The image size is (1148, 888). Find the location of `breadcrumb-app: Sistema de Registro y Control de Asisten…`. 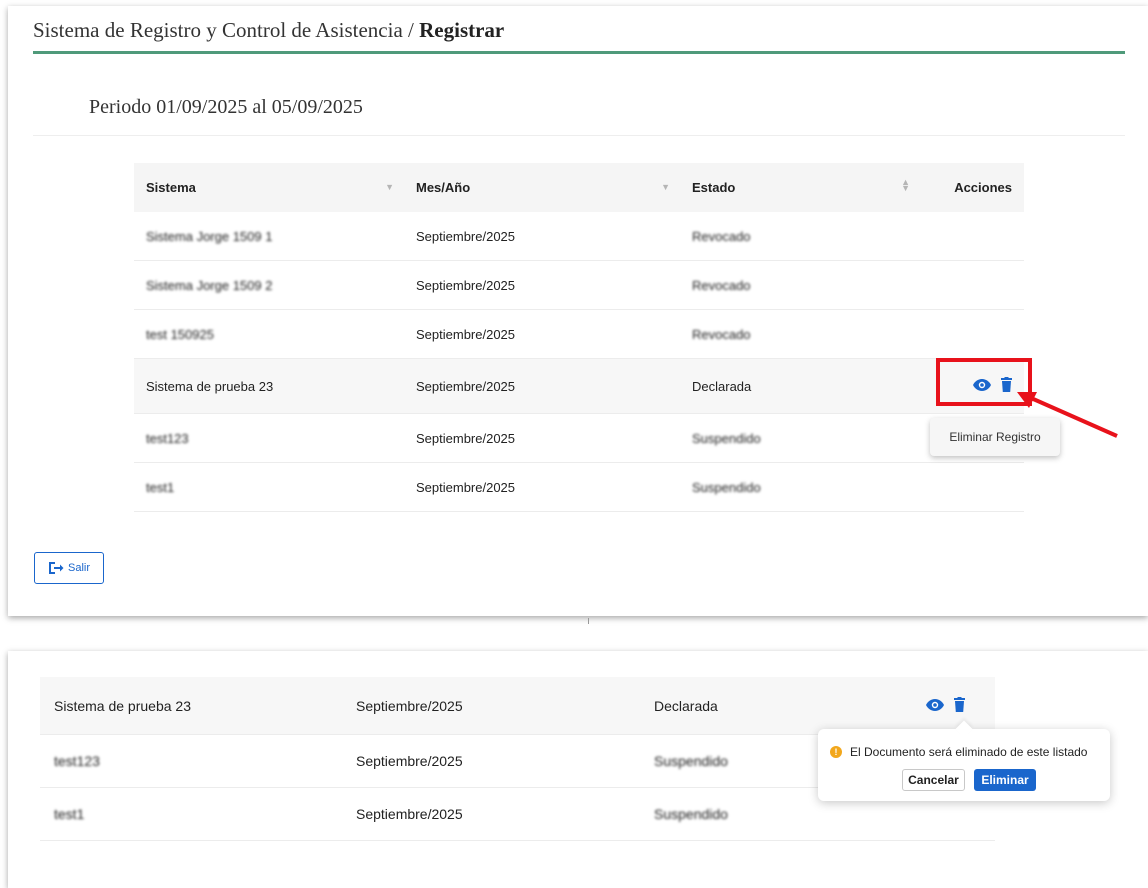

breadcrumb-app: Sistema de Registro y Control de Asisten… is located at coordinates (223, 30).